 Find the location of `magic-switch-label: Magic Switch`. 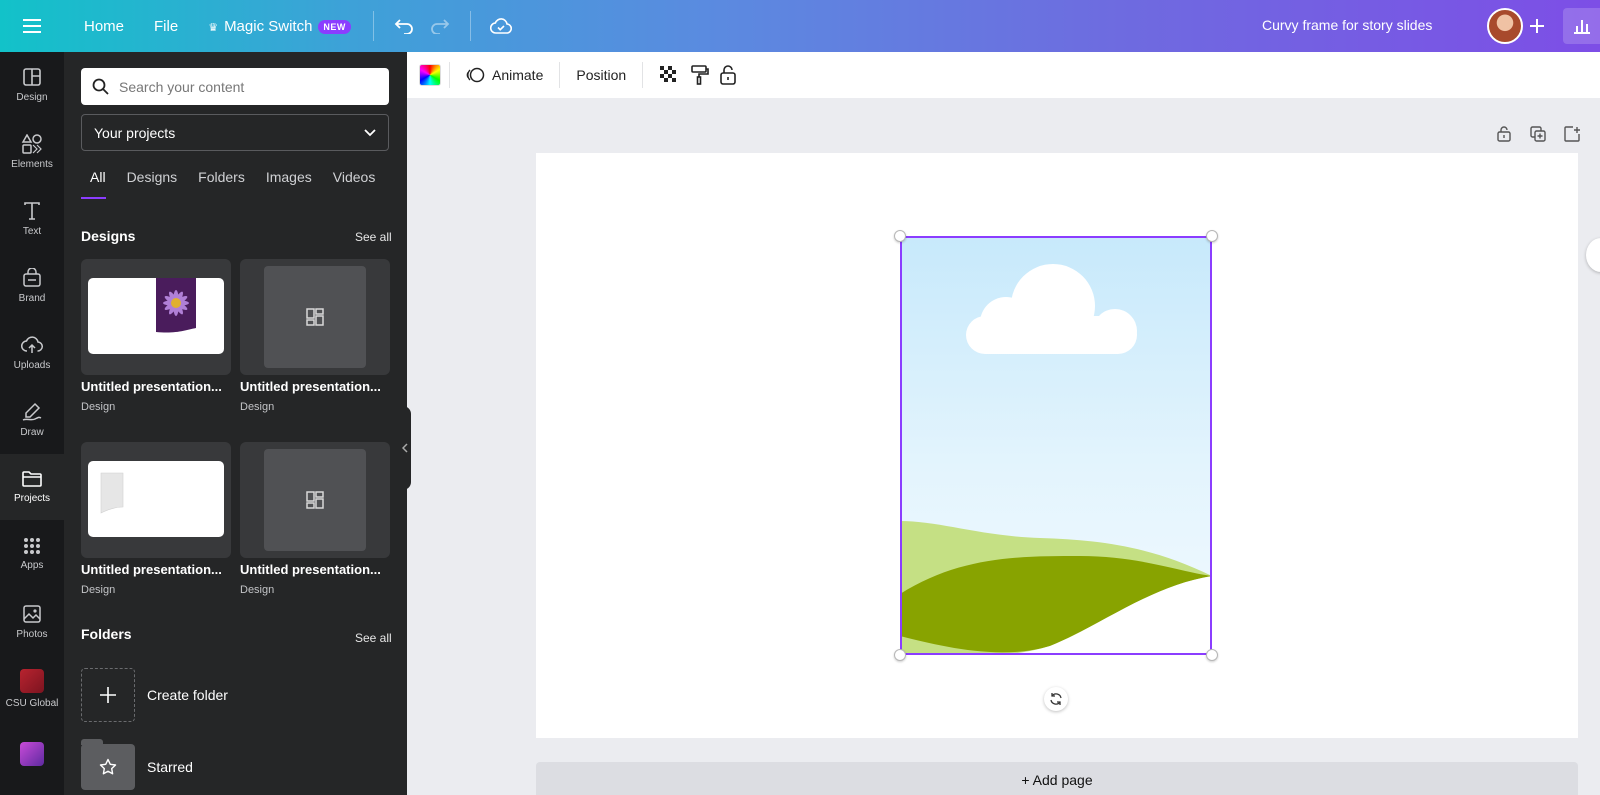

magic-switch-label: Magic Switch is located at coordinates (268, 26).